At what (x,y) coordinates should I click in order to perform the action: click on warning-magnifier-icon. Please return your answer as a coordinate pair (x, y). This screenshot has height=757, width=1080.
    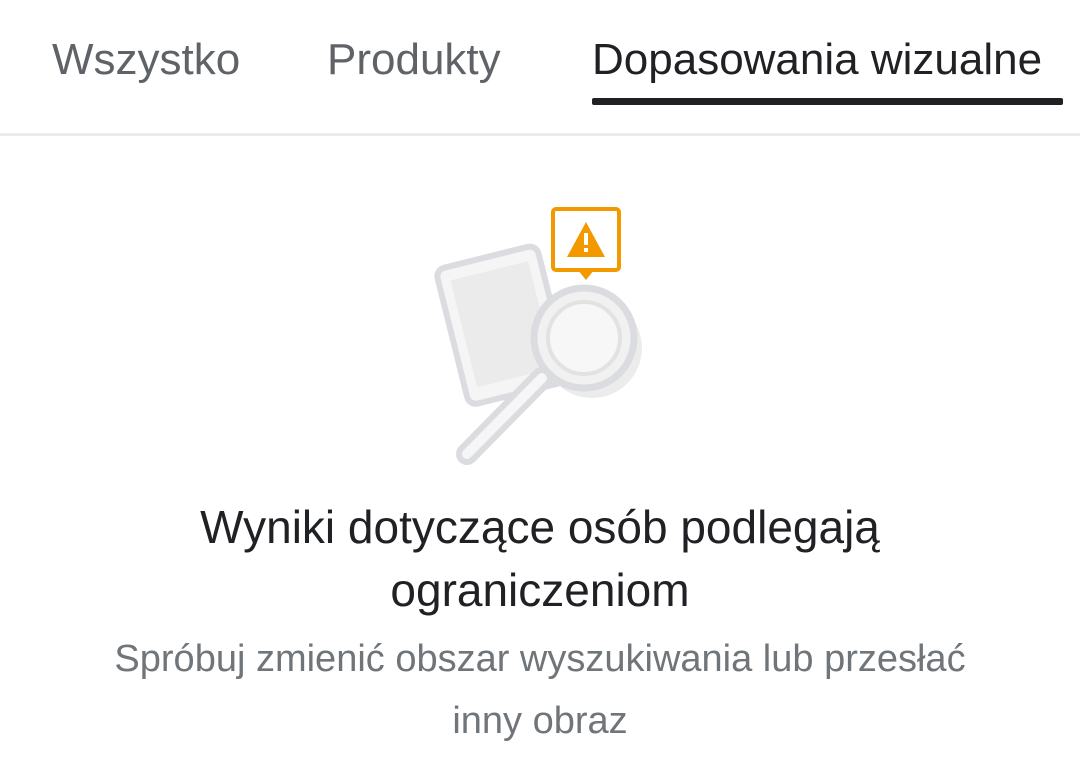
    Looking at the image, I should click on (538, 336).